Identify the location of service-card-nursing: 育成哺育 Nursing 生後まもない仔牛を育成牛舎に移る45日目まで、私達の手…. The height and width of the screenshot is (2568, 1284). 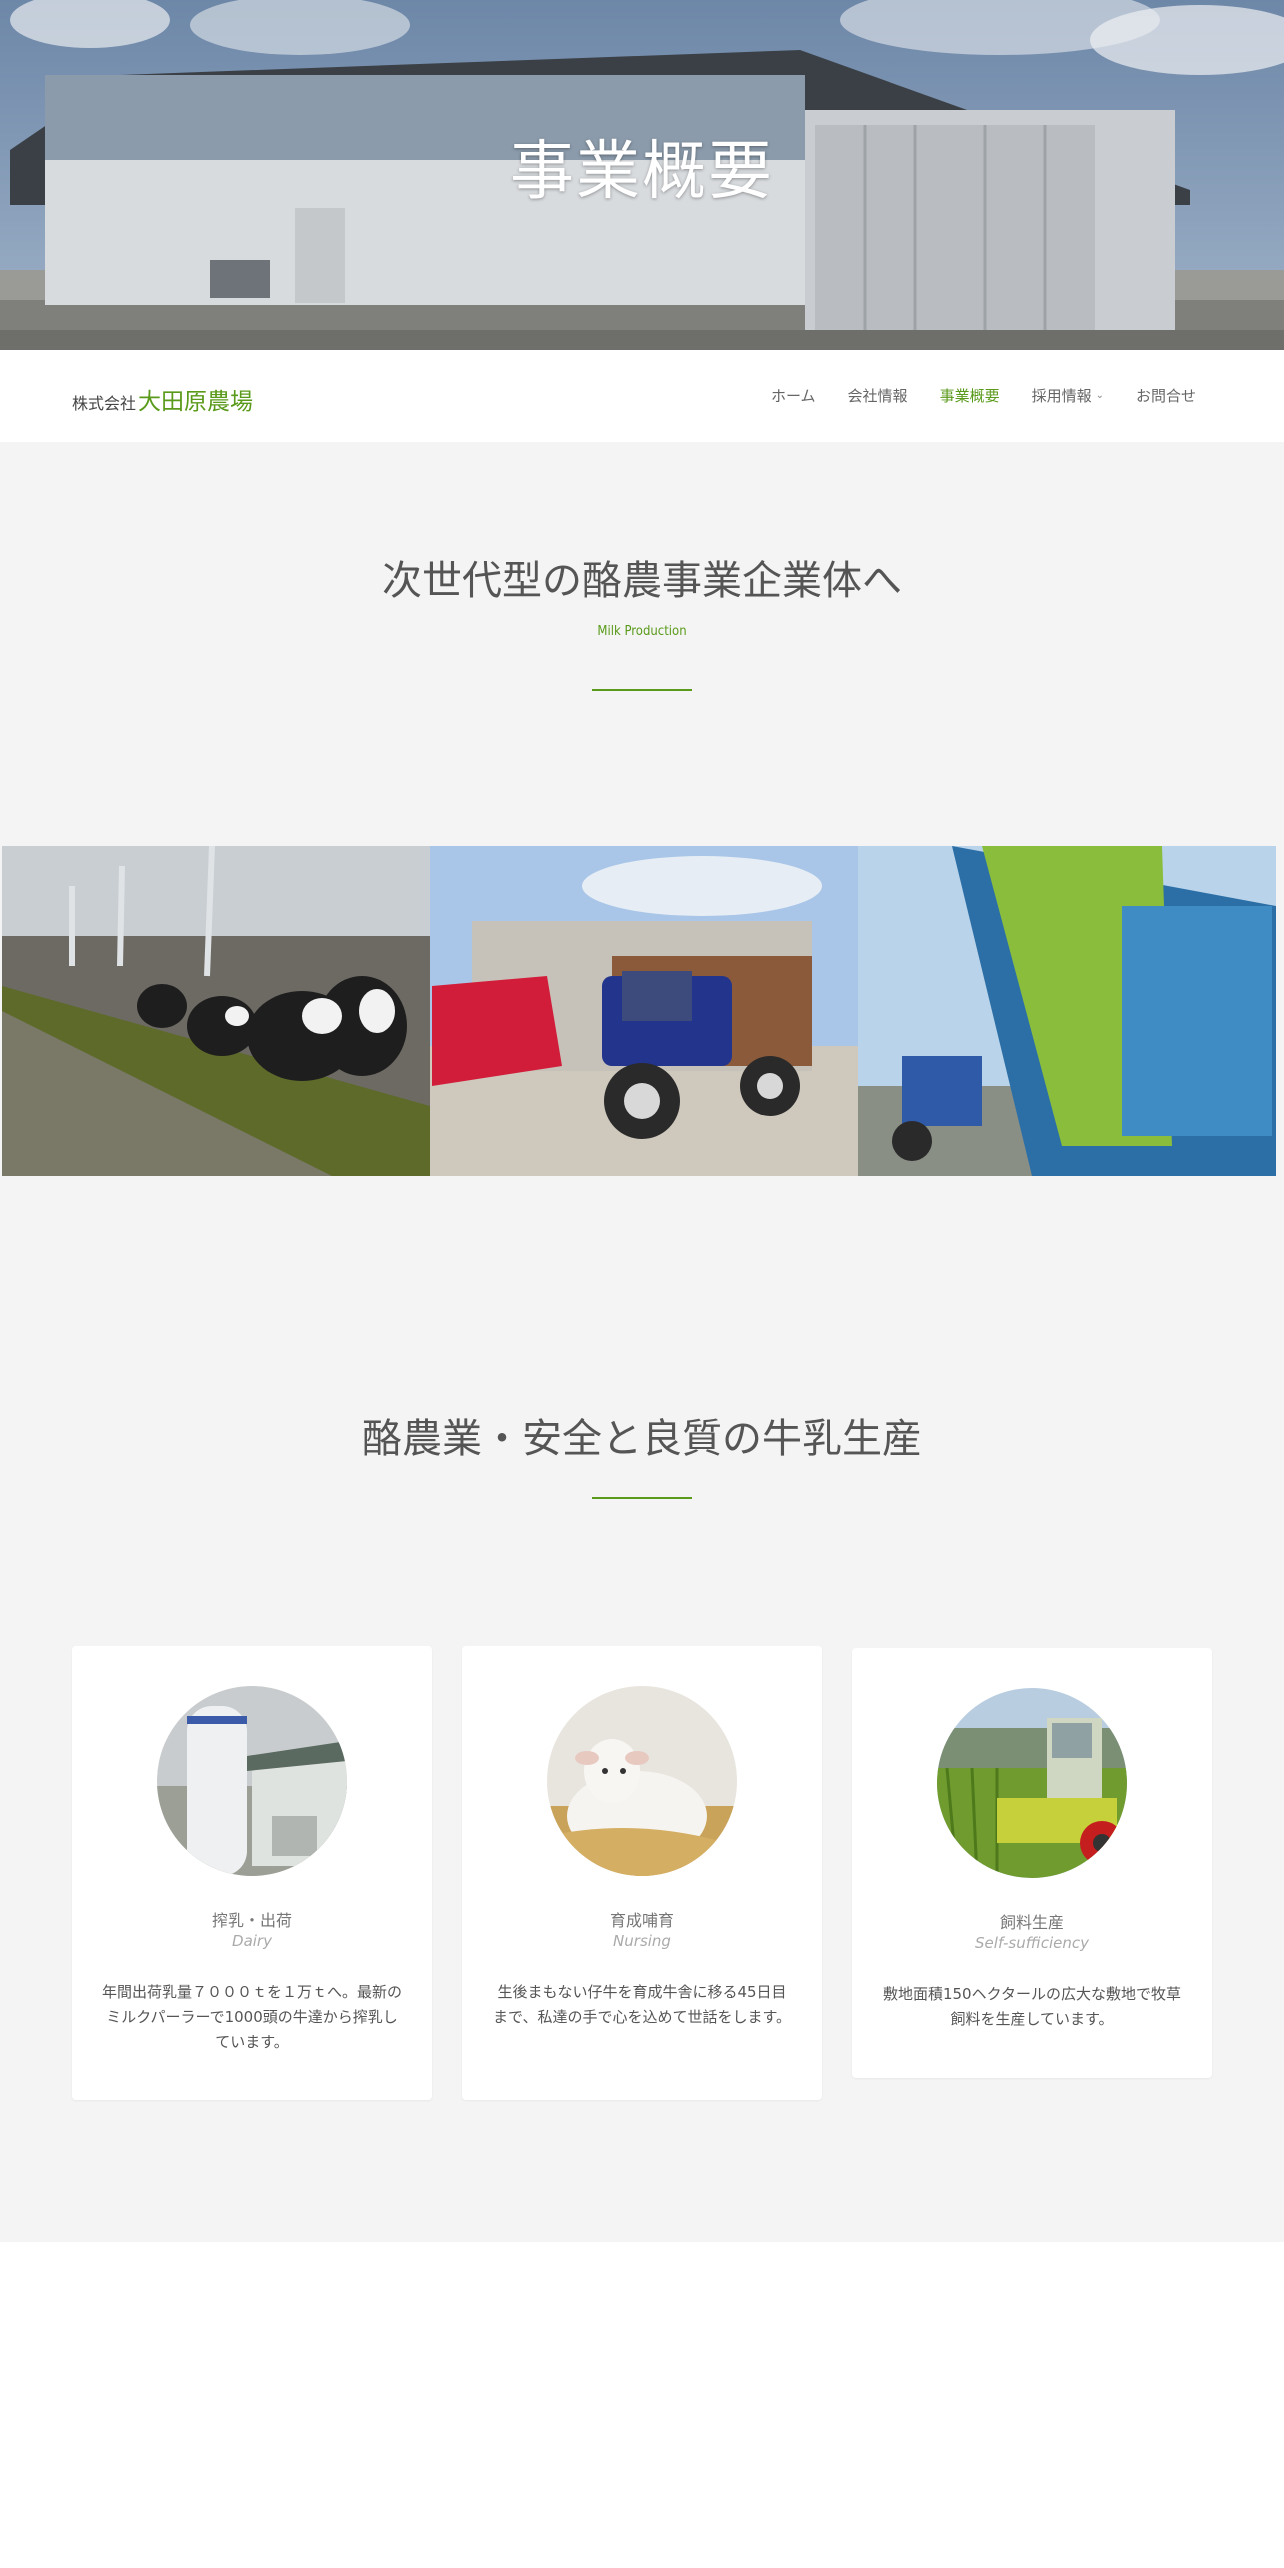
(642, 1873).